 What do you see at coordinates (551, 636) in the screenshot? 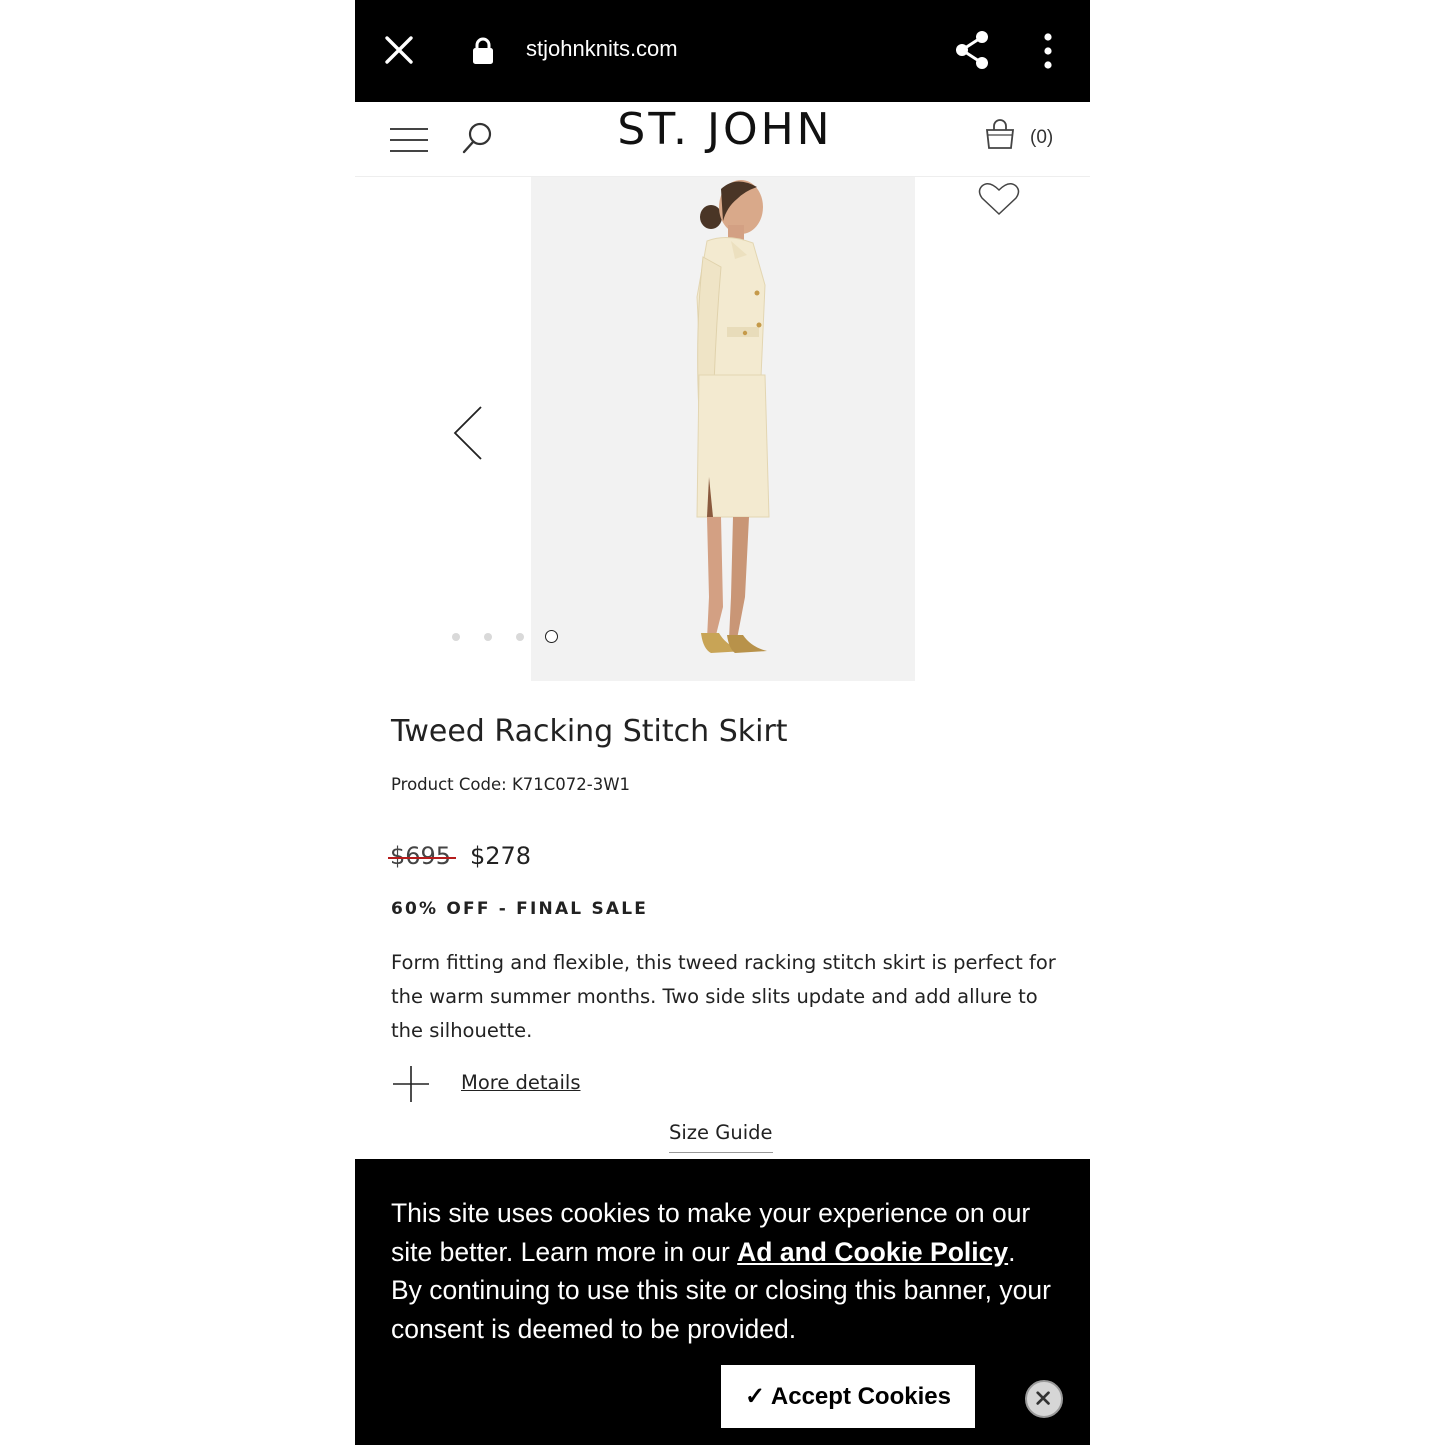
I see `gallery-dot-active` at bounding box center [551, 636].